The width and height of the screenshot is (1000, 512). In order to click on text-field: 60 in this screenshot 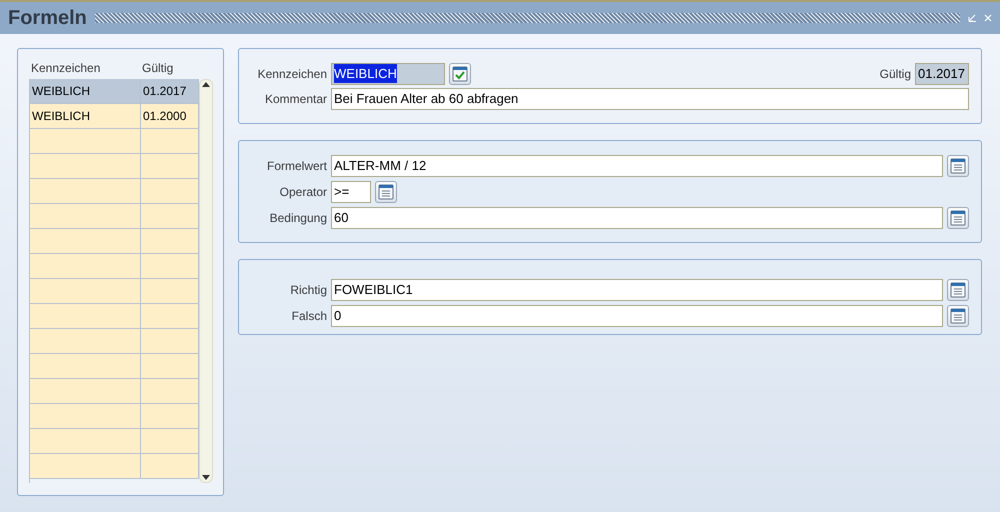, I will do `click(637, 217)`.